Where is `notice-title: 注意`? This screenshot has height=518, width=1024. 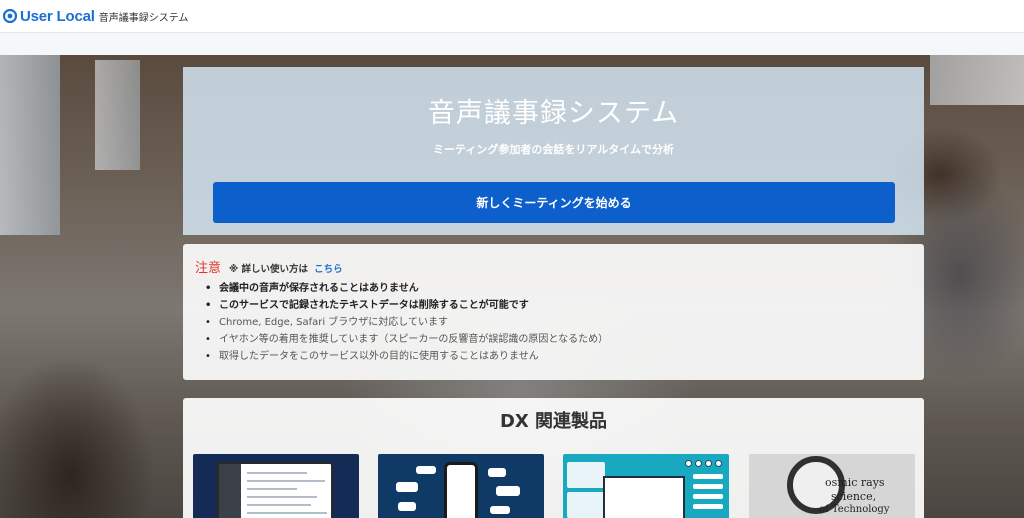
notice-title: 注意 is located at coordinates (208, 268).